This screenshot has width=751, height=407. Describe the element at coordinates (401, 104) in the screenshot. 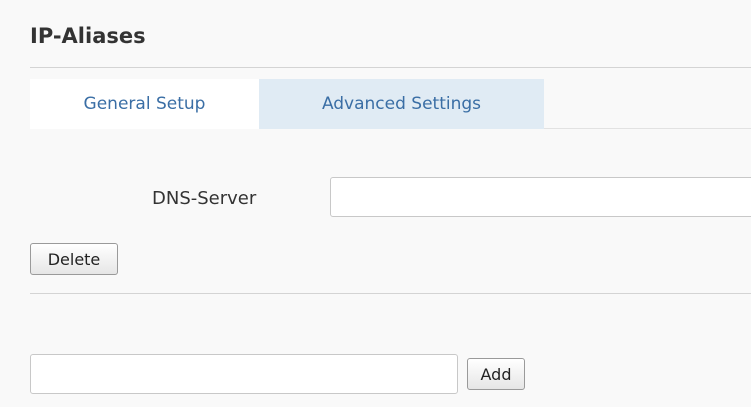

I see `tab-advanced-settings: Advanced Settings` at that location.